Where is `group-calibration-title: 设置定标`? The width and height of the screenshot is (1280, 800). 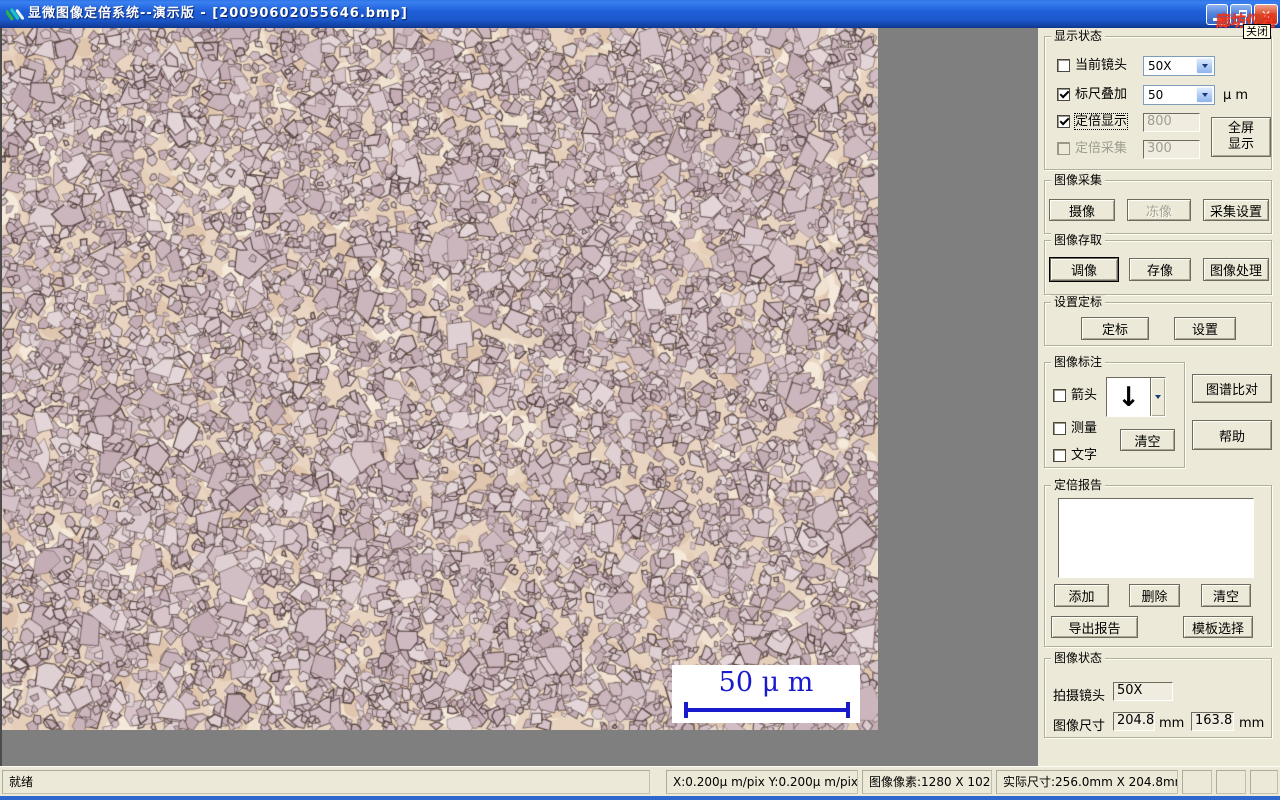 group-calibration-title: 设置定标 is located at coordinates (1078, 302).